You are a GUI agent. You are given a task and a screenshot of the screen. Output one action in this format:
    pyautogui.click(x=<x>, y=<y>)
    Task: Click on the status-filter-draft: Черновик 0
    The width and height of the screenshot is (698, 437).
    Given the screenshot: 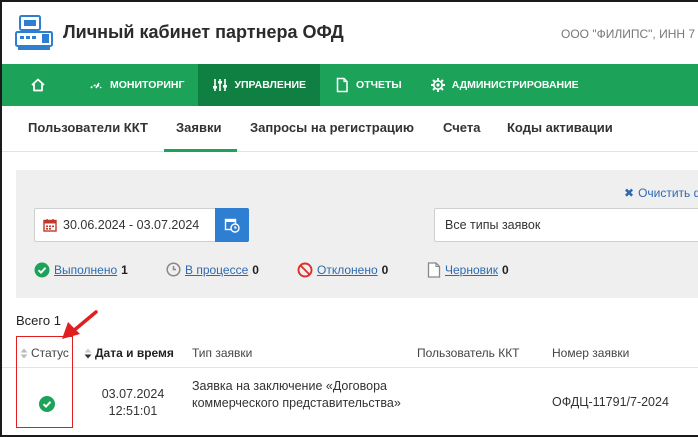 What is the action you would take?
    pyautogui.click(x=468, y=270)
    